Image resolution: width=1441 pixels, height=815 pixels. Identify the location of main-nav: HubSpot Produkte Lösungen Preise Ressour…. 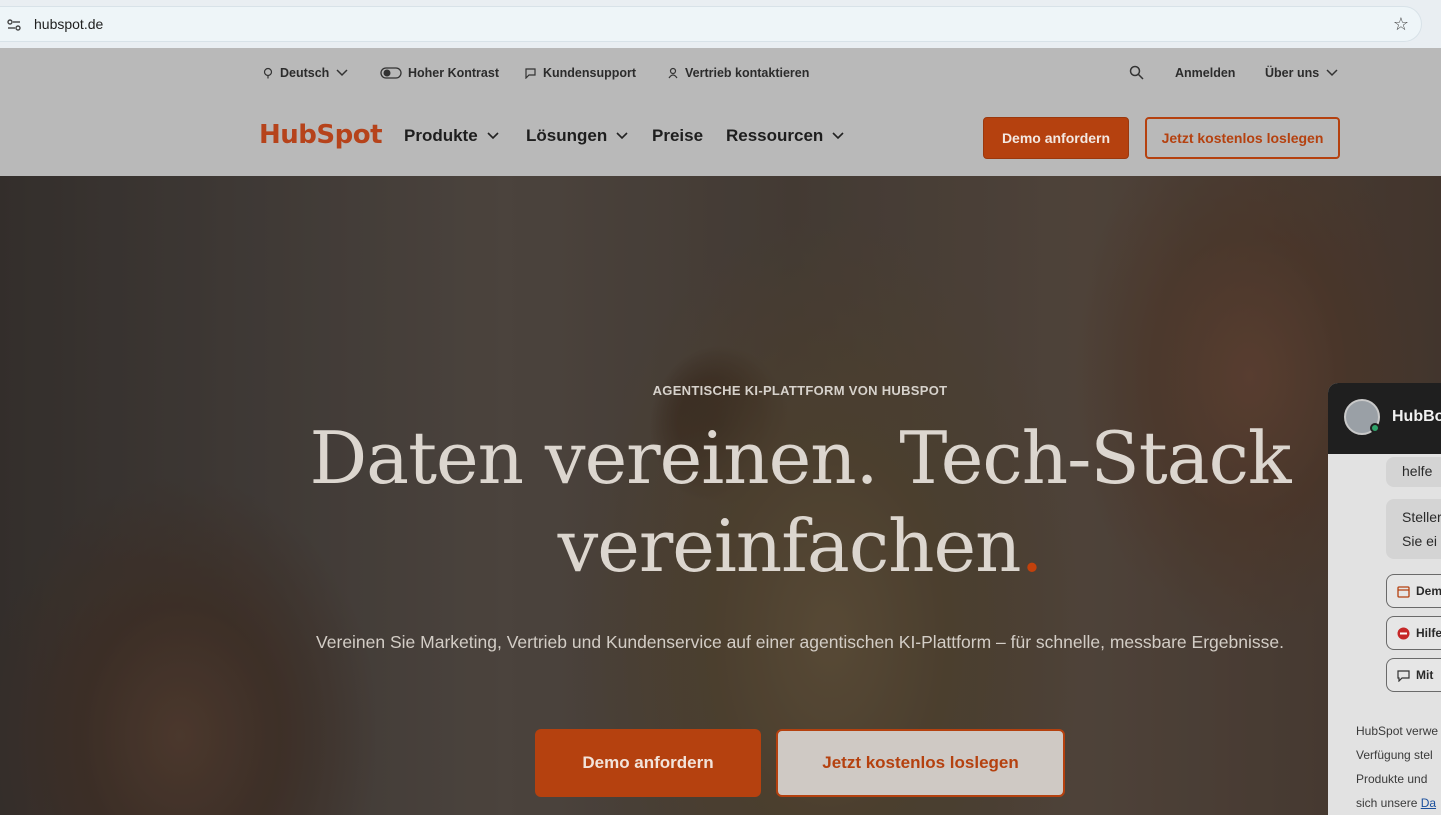
(720, 138).